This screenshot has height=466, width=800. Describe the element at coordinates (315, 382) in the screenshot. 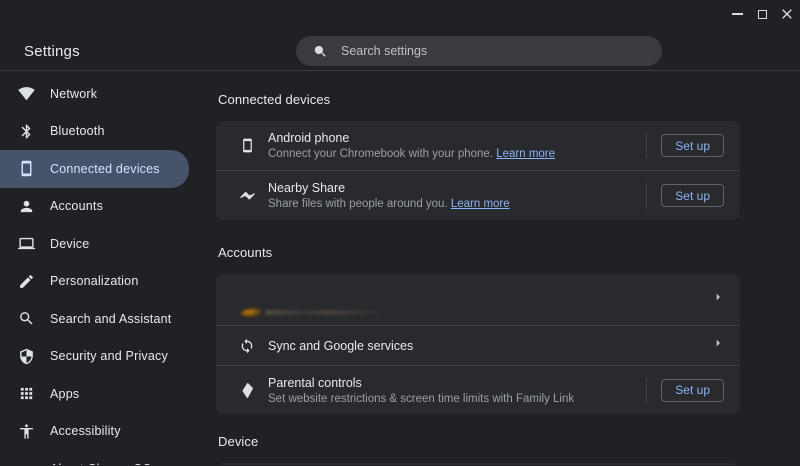

I see `parental-controls-title: Parental controls` at that location.